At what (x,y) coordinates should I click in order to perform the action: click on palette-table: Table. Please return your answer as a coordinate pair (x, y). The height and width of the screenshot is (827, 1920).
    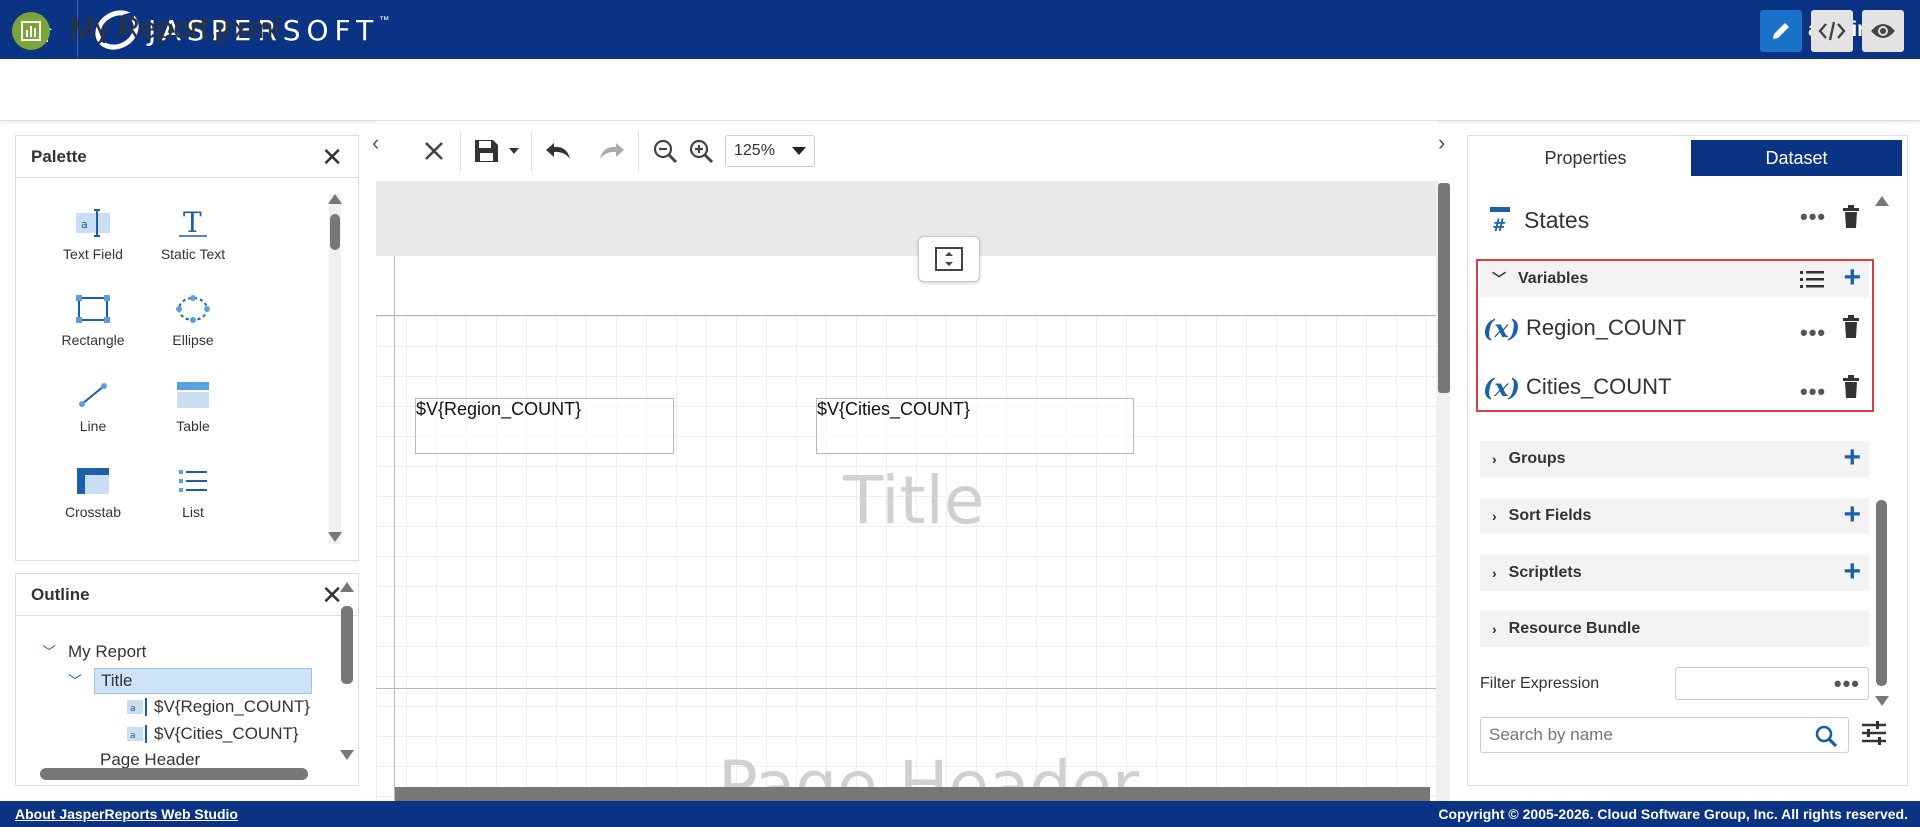
    Looking at the image, I should click on (193, 407).